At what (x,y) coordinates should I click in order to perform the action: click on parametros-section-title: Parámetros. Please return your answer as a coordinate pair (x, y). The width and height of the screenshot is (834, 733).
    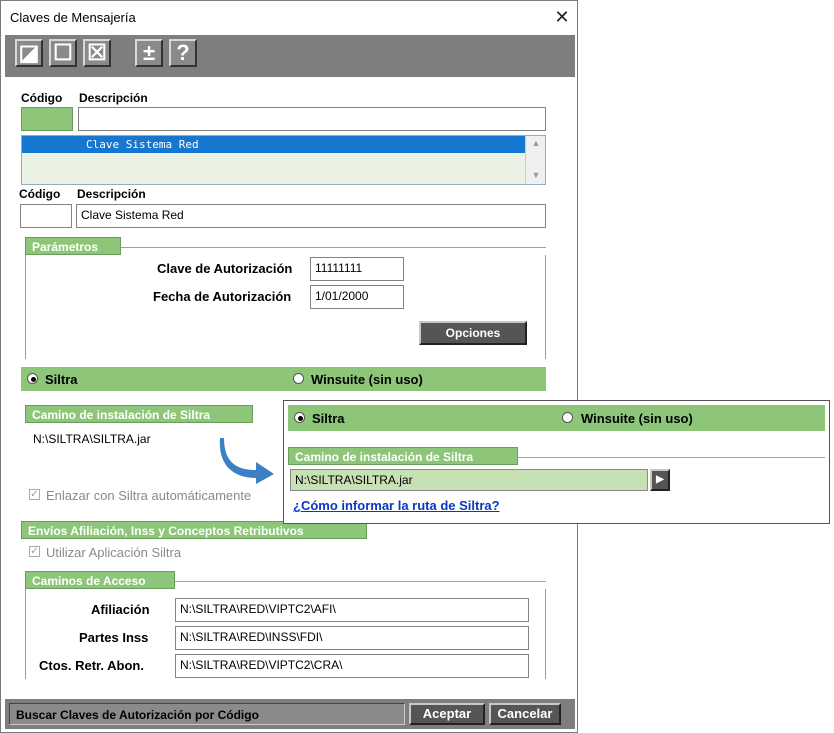
    Looking at the image, I should click on (73, 246).